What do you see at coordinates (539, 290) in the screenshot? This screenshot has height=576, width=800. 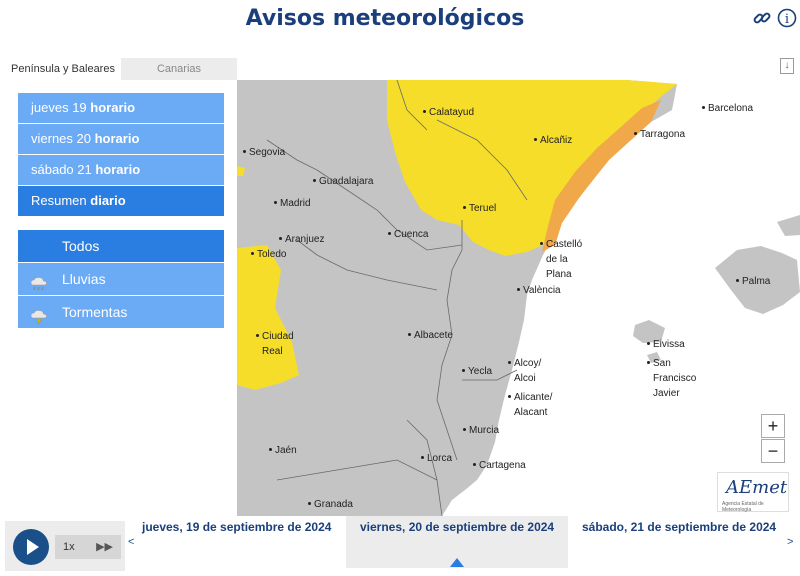 I see `place-label: València` at bounding box center [539, 290].